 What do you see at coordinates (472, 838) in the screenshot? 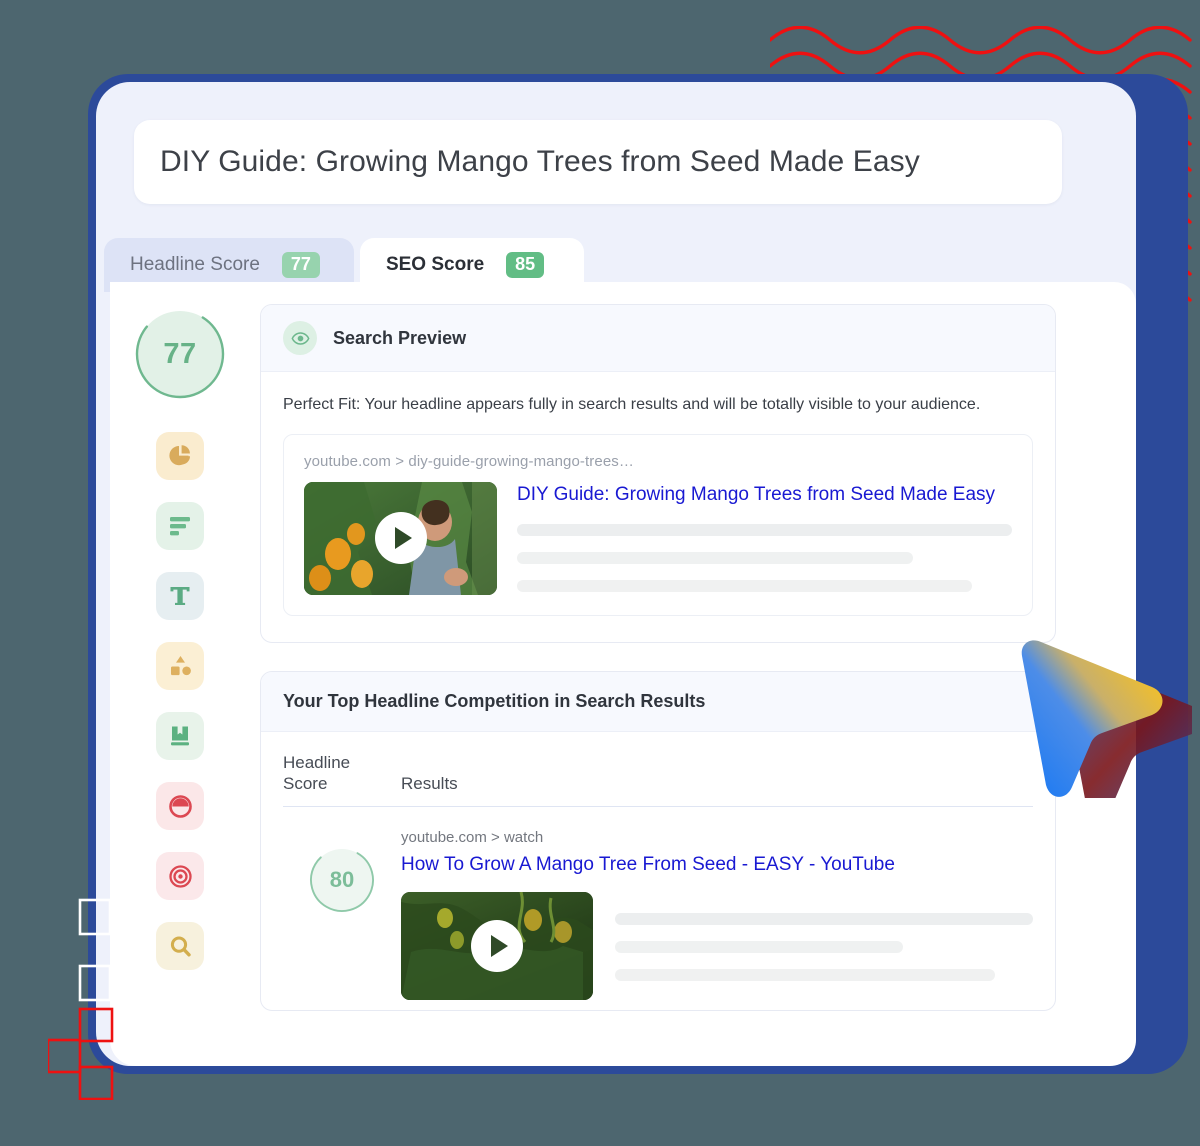
I see `competitor-url: youtube.com > watch` at bounding box center [472, 838].